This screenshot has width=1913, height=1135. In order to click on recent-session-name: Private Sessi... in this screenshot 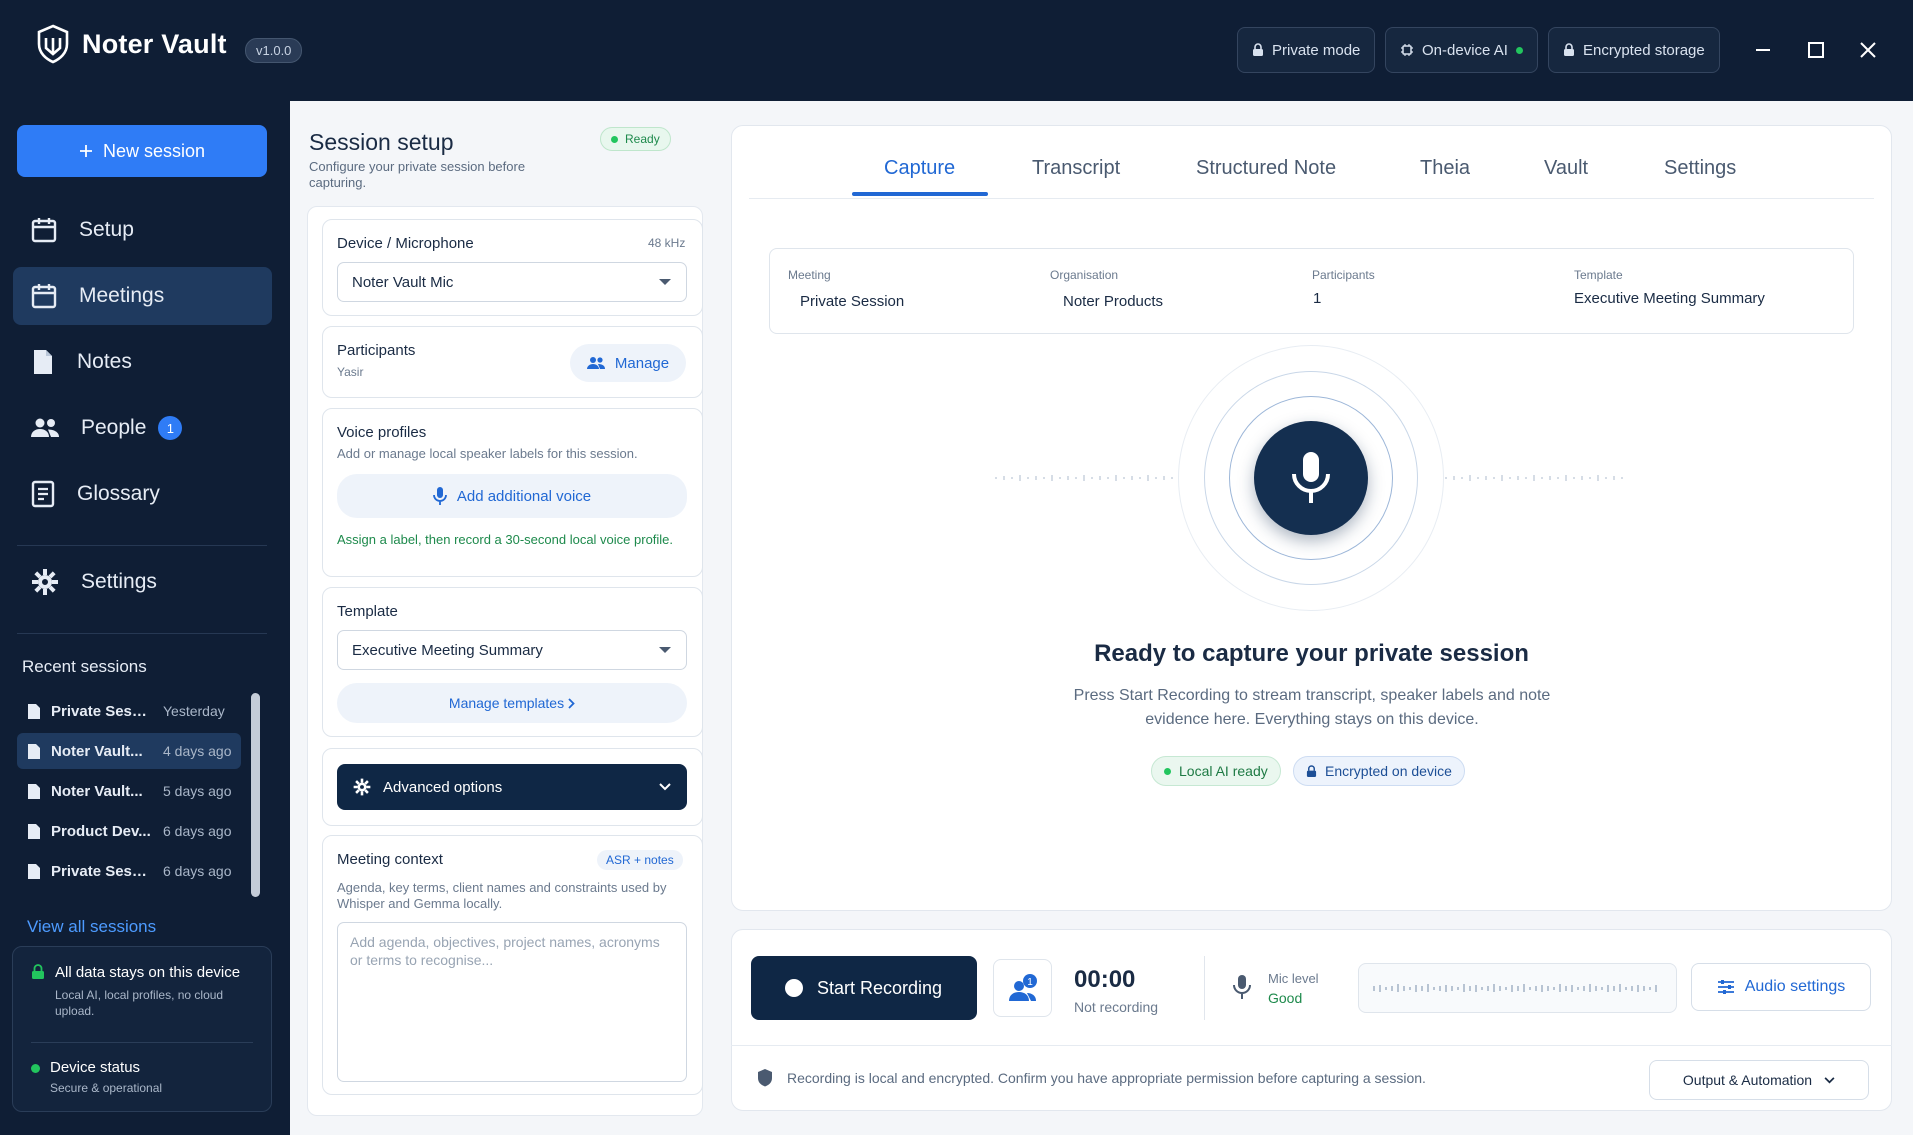, I will do `click(102, 871)`.